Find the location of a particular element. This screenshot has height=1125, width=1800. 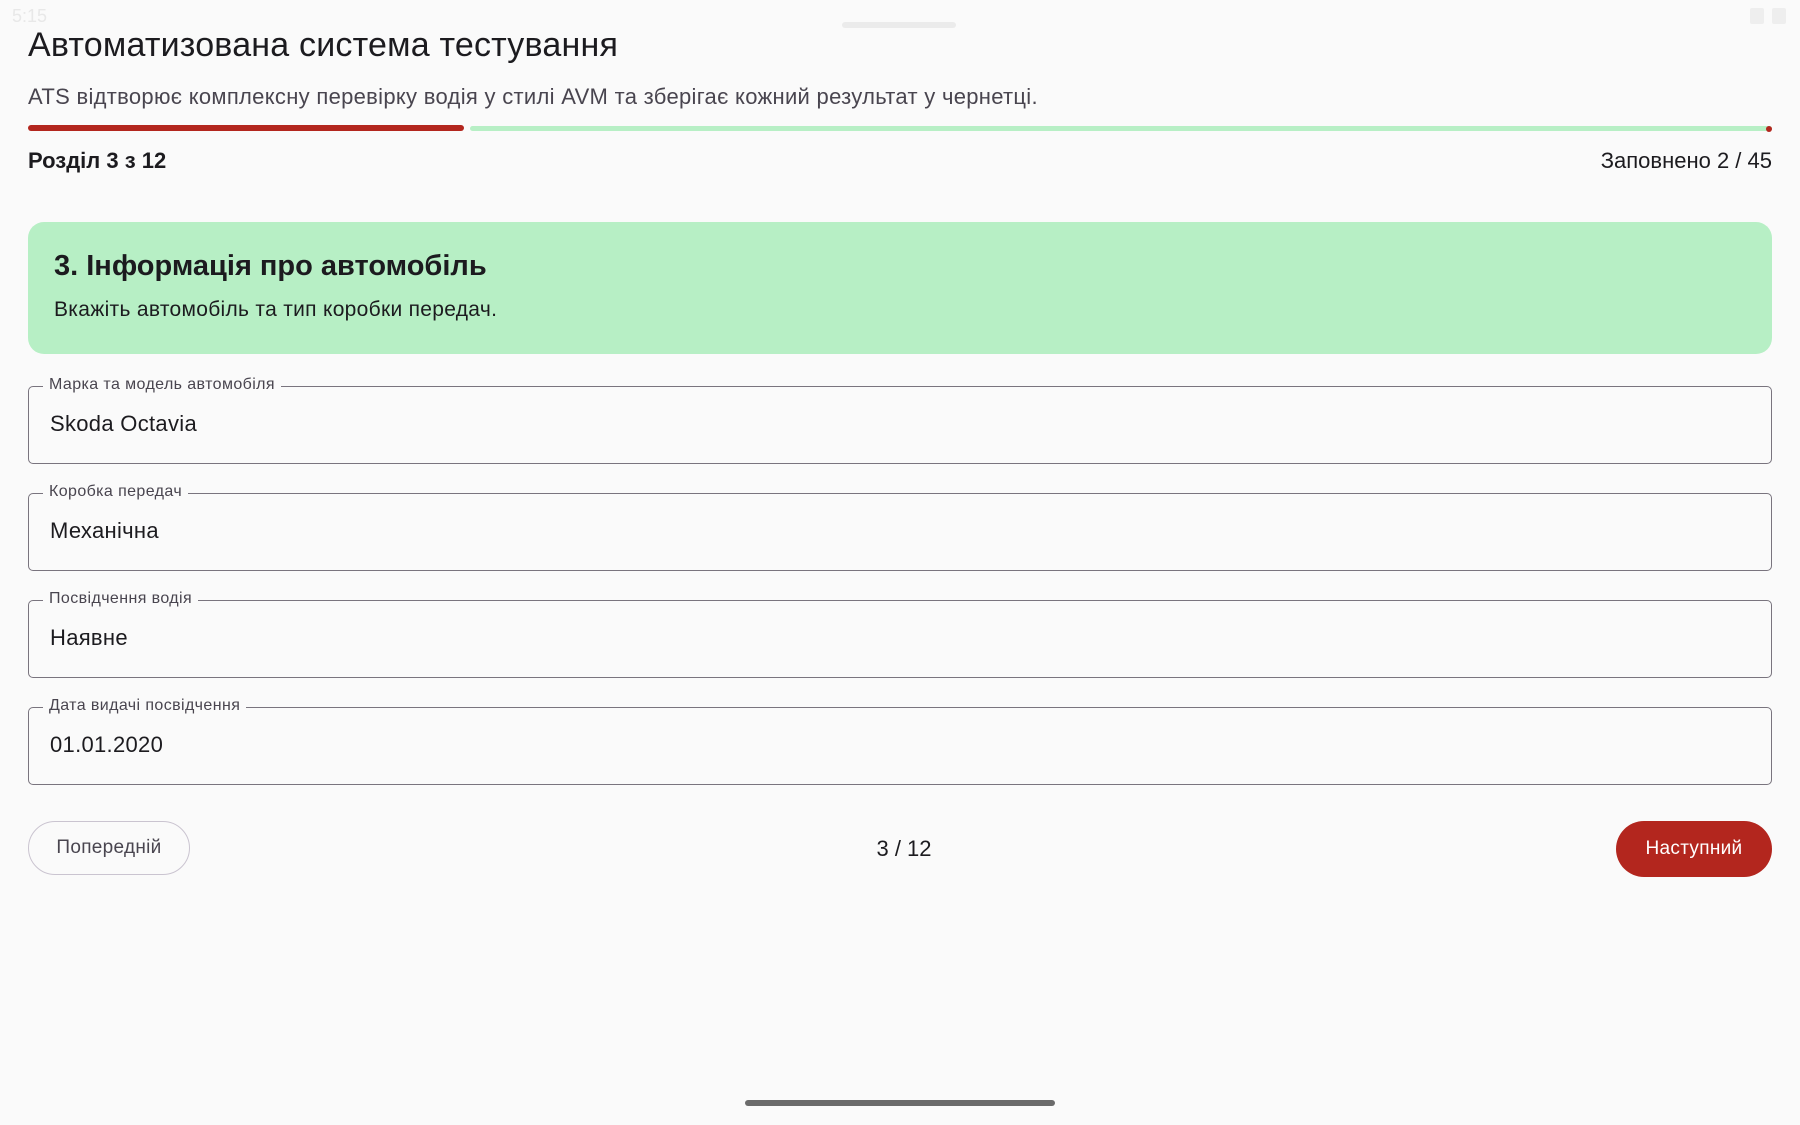

field-label: Посвідчення водія is located at coordinates (121, 599).